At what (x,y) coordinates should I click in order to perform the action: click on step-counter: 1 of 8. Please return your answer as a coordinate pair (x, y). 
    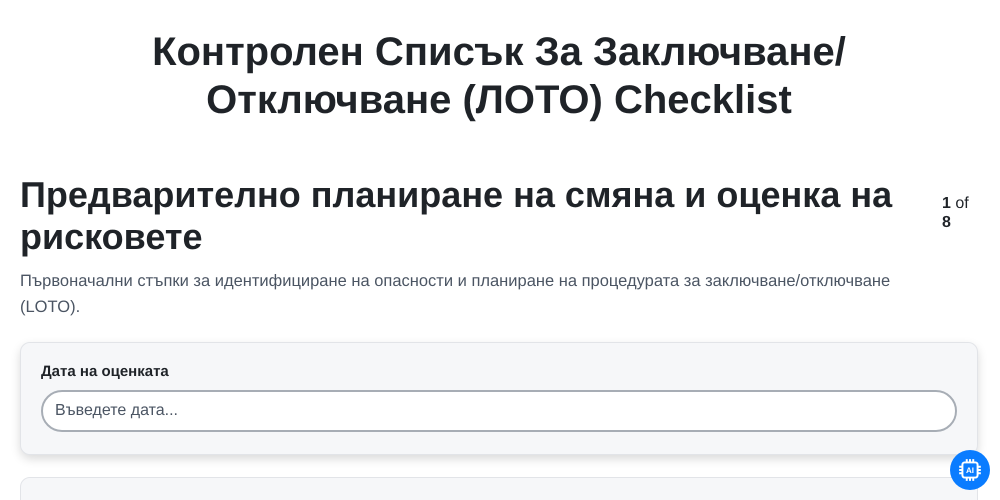
    Looking at the image, I should click on (956, 213).